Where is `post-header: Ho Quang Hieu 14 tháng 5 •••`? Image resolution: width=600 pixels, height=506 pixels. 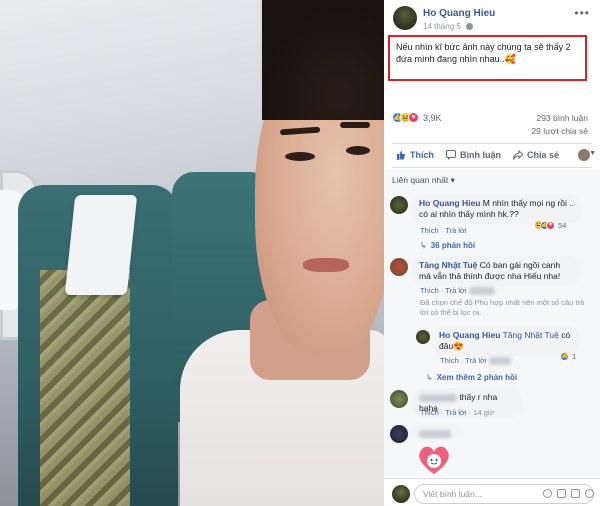 post-header: Ho Quang Hieu 14 tháng 5 ••• is located at coordinates (492, 15).